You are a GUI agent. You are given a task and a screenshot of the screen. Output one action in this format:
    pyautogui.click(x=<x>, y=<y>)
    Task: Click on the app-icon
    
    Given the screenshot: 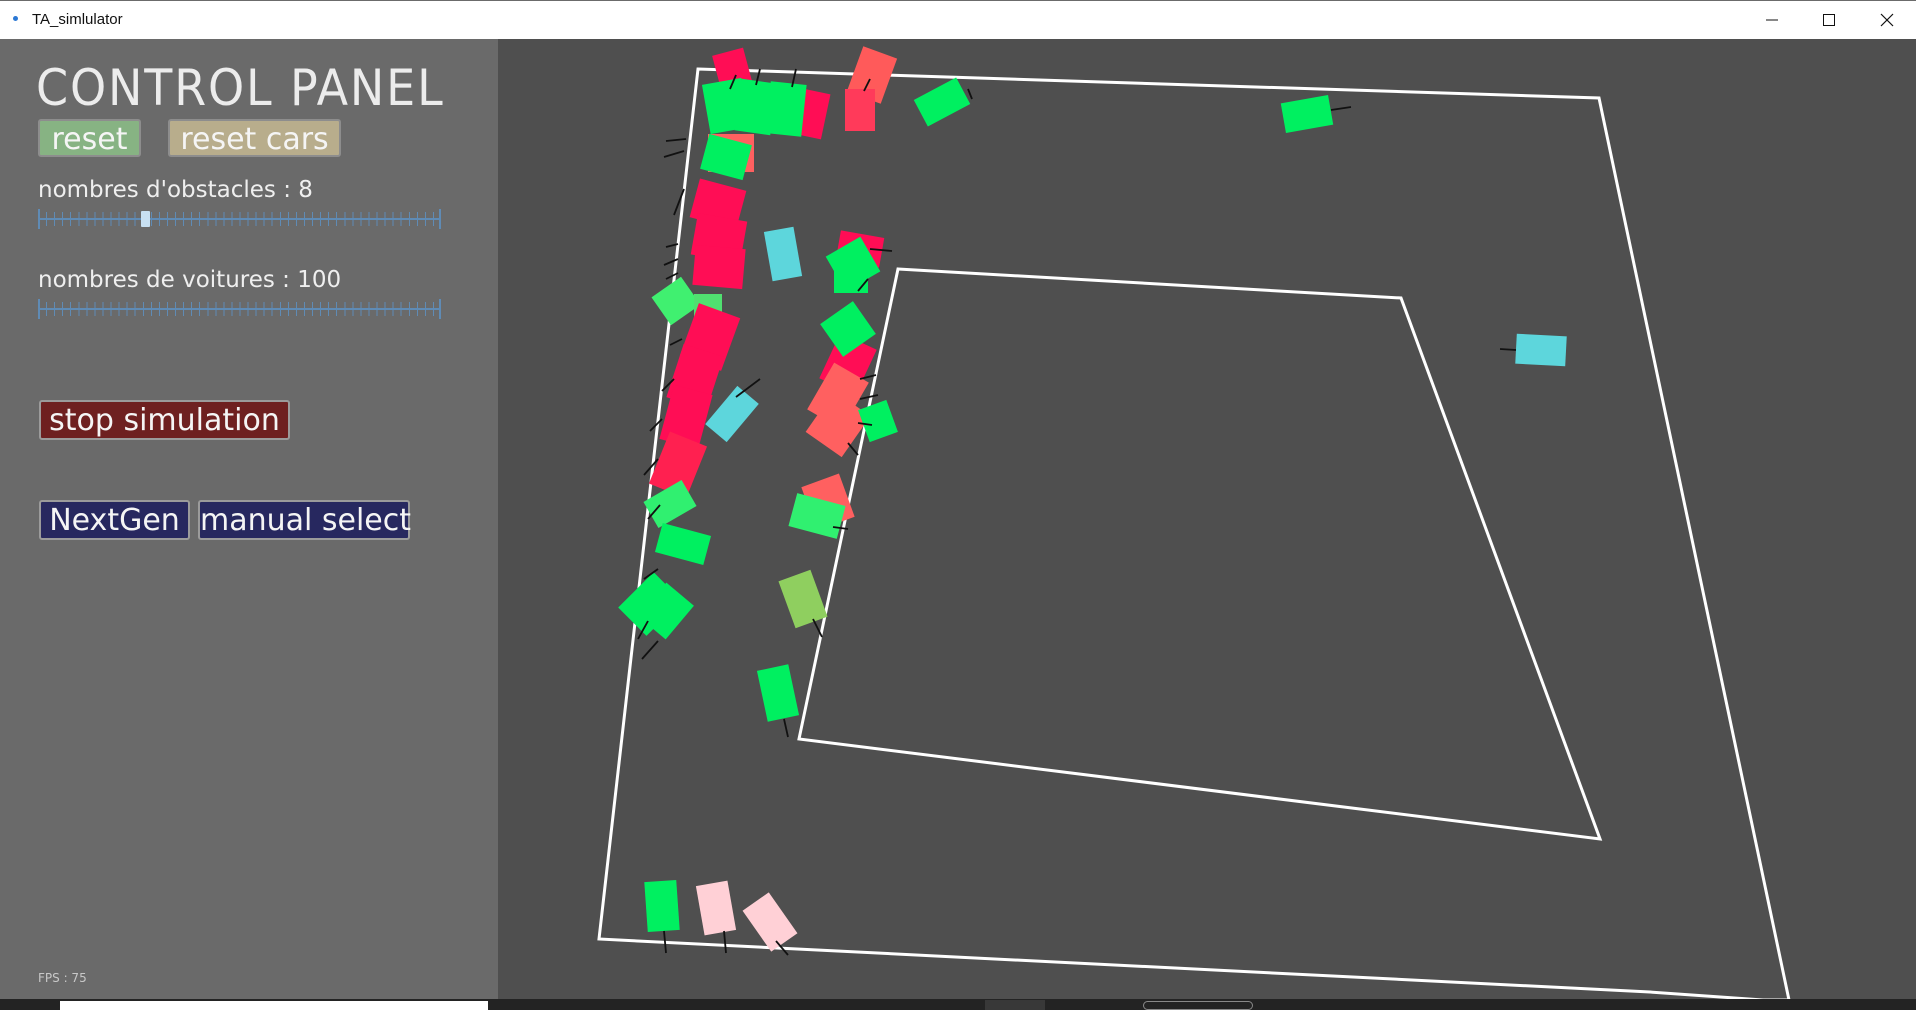 What is the action you would take?
    pyautogui.click(x=15, y=18)
    